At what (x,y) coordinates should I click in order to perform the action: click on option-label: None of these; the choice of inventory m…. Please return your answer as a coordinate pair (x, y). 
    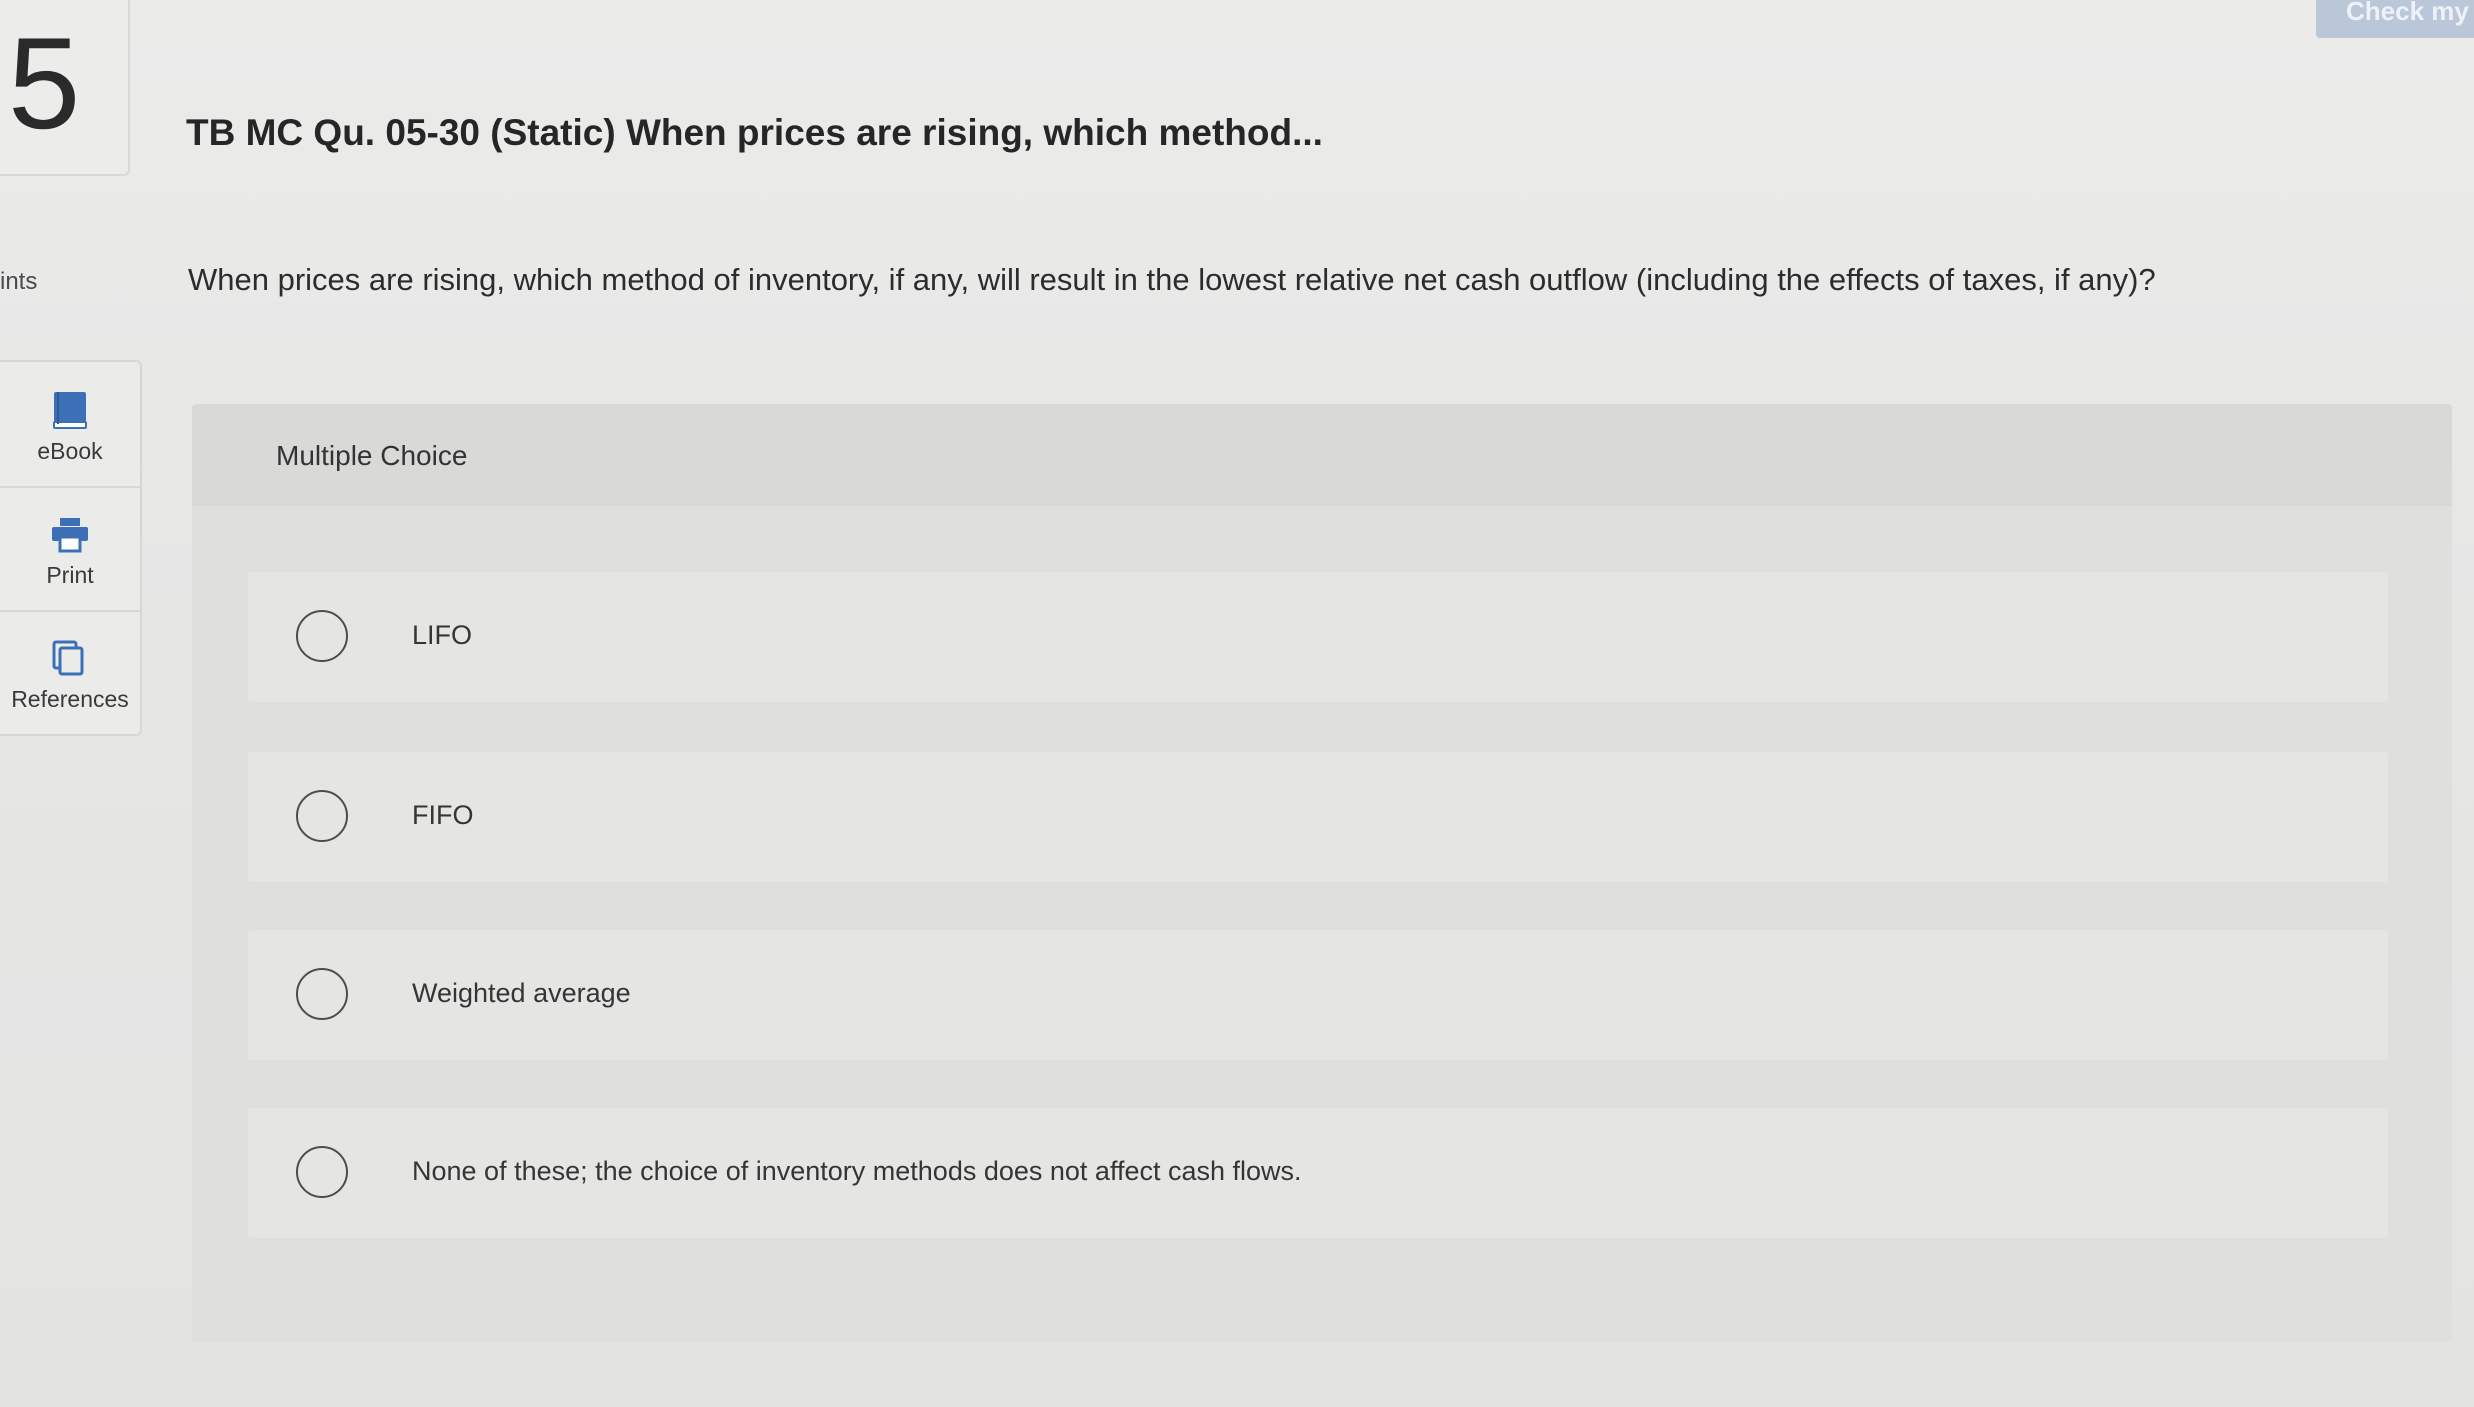
    Looking at the image, I should click on (857, 1171).